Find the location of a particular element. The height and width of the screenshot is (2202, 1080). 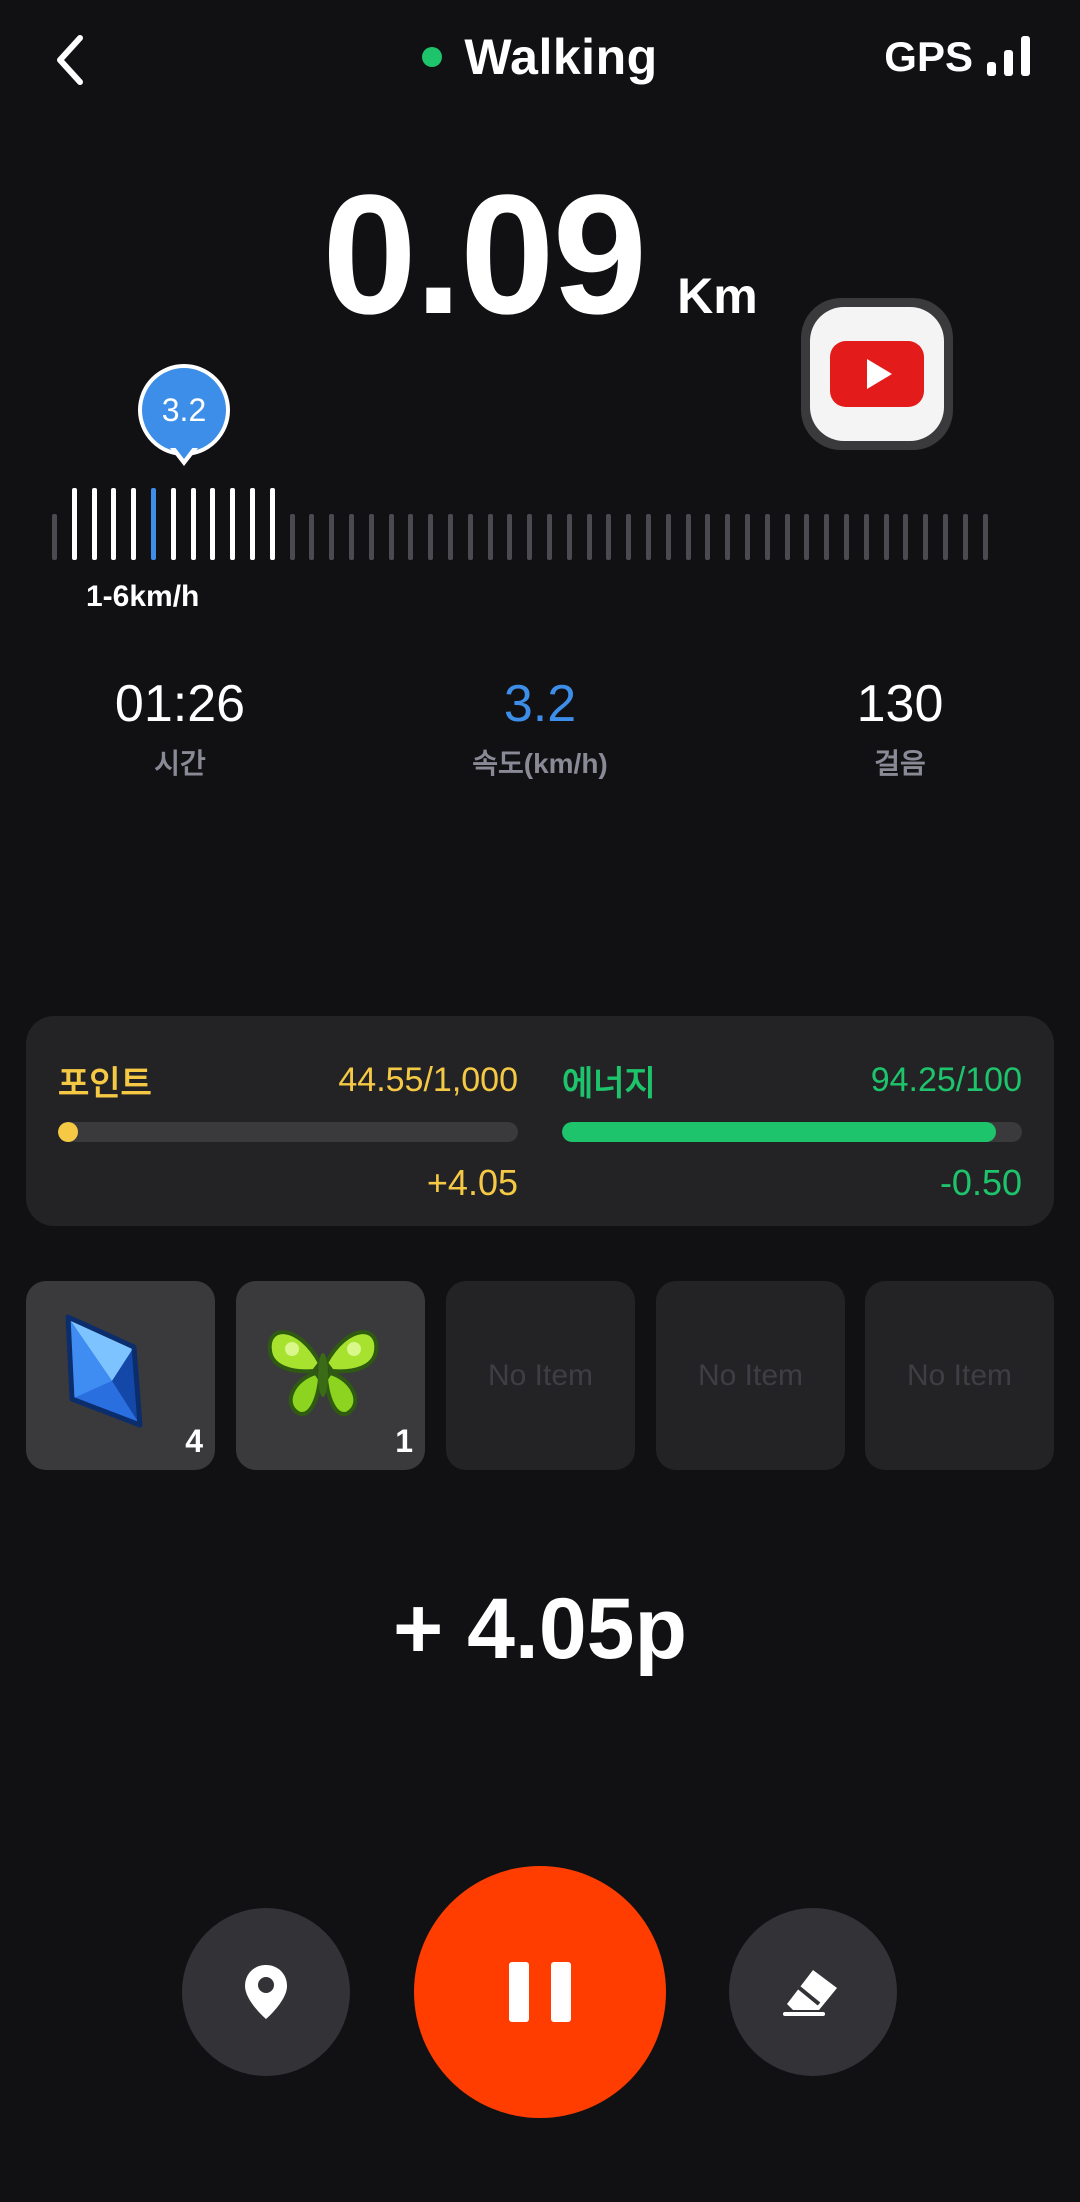

top-bar: Walking GPS is located at coordinates (540, 60).